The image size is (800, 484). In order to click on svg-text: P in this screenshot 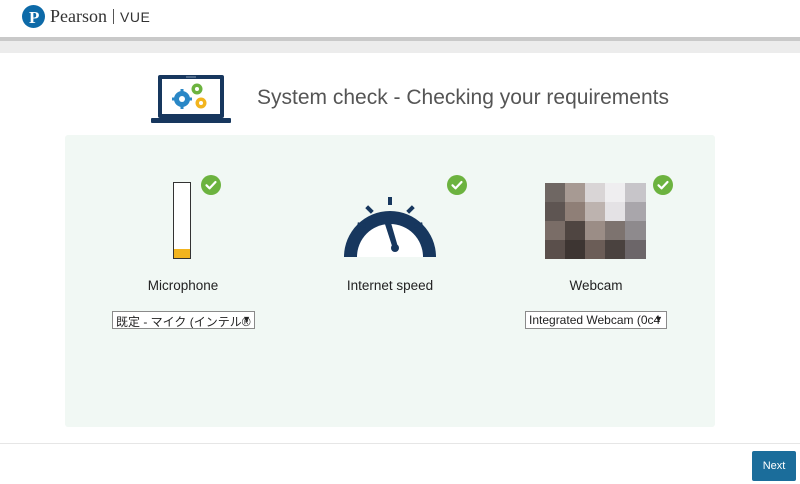, I will do `click(34, 17)`.